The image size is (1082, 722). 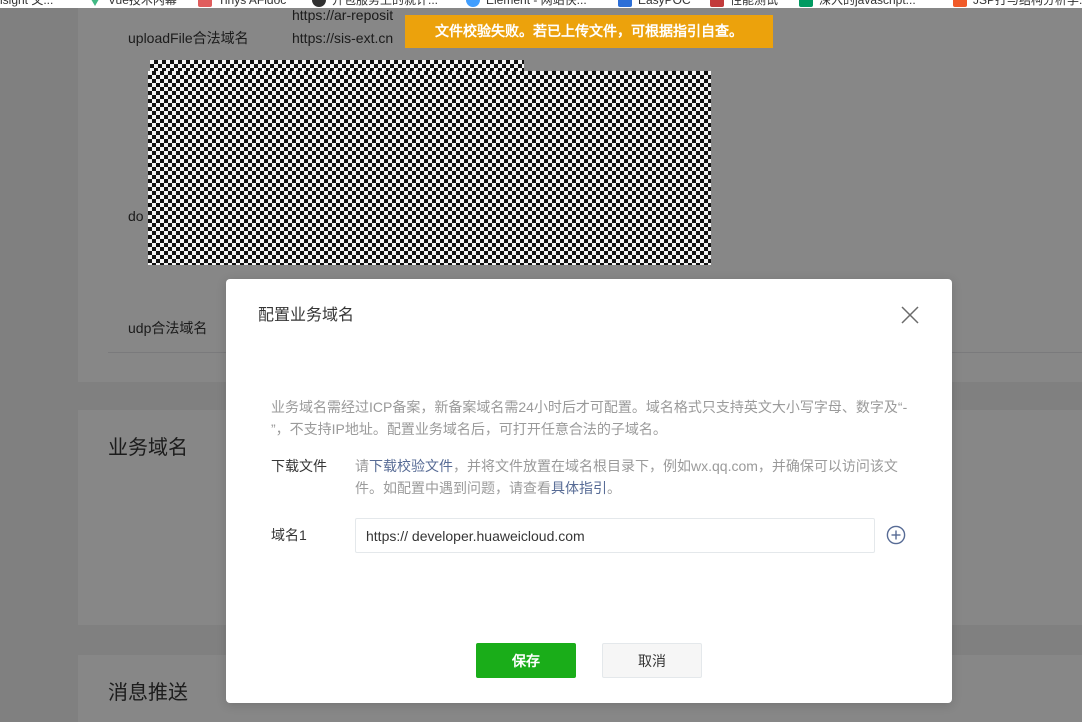 What do you see at coordinates (910, 315) in the screenshot?
I see `close-icon` at bounding box center [910, 315].